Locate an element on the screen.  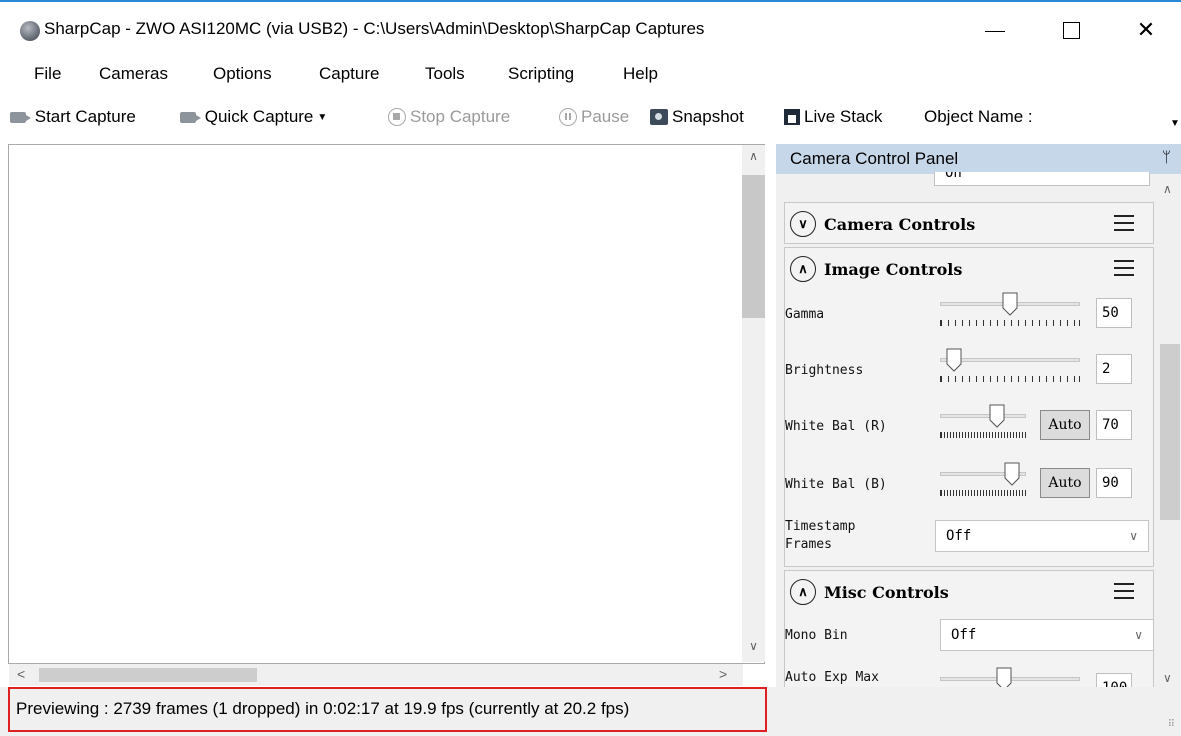
scroll-left-icon: < is located at coordinates (21, 674).